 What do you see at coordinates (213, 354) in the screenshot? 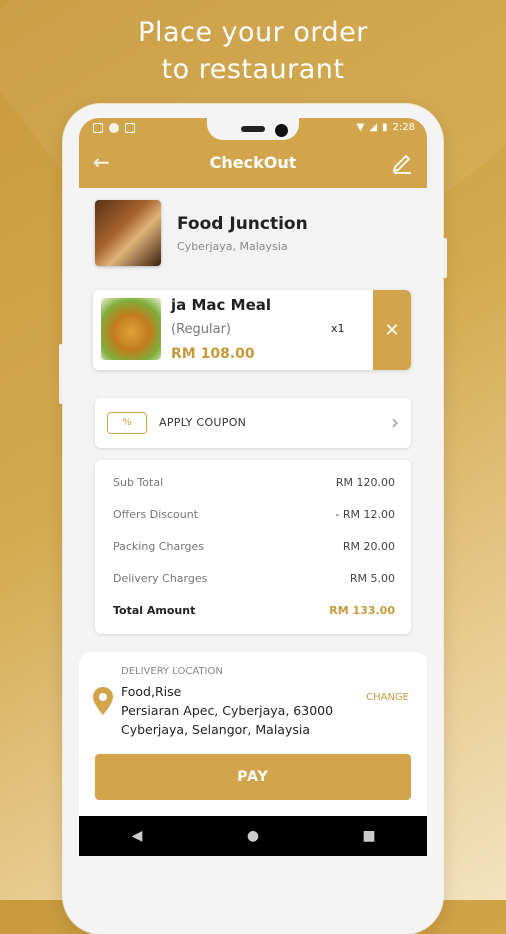
I see `item-price: RM 108.00` at bounding box center [213, 354].